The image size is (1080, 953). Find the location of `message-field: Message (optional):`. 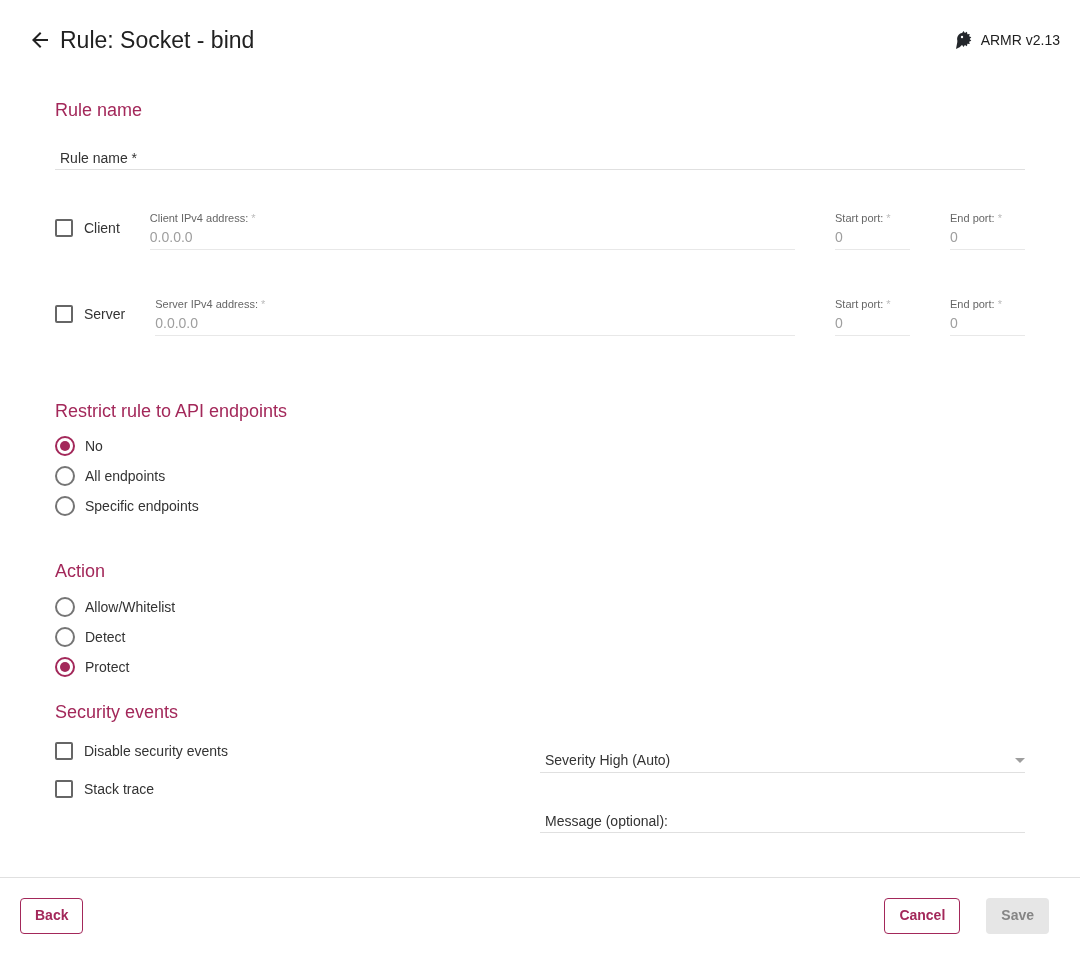

message-field: Message (optional): is located at coordinates (782, 821).